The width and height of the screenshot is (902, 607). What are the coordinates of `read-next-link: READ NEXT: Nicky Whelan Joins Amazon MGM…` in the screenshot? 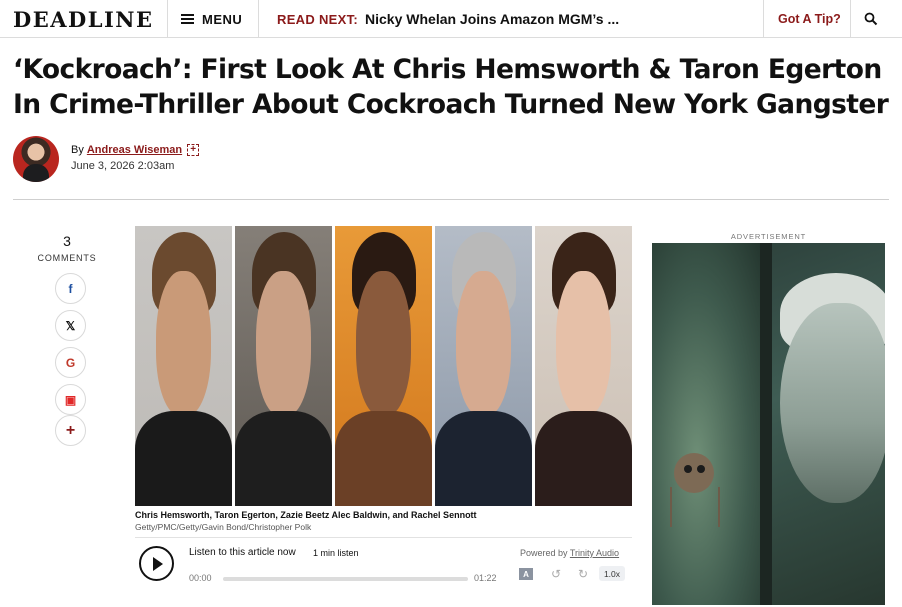 It's located at (448, 19).